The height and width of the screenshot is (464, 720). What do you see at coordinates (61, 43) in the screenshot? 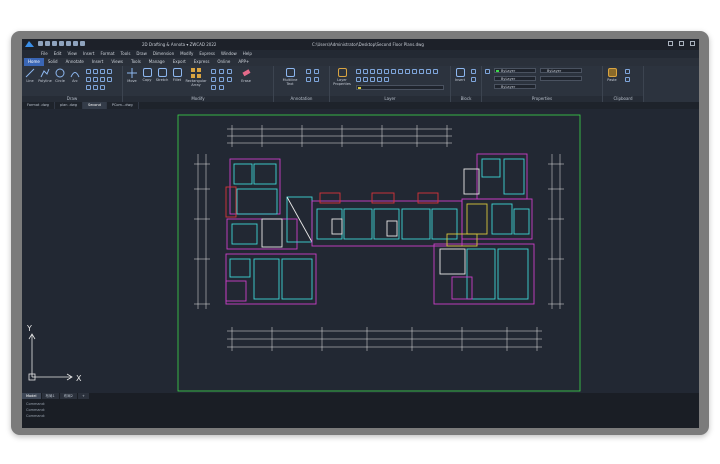
I see `save-as-icon` at bounding box center [61, 43].